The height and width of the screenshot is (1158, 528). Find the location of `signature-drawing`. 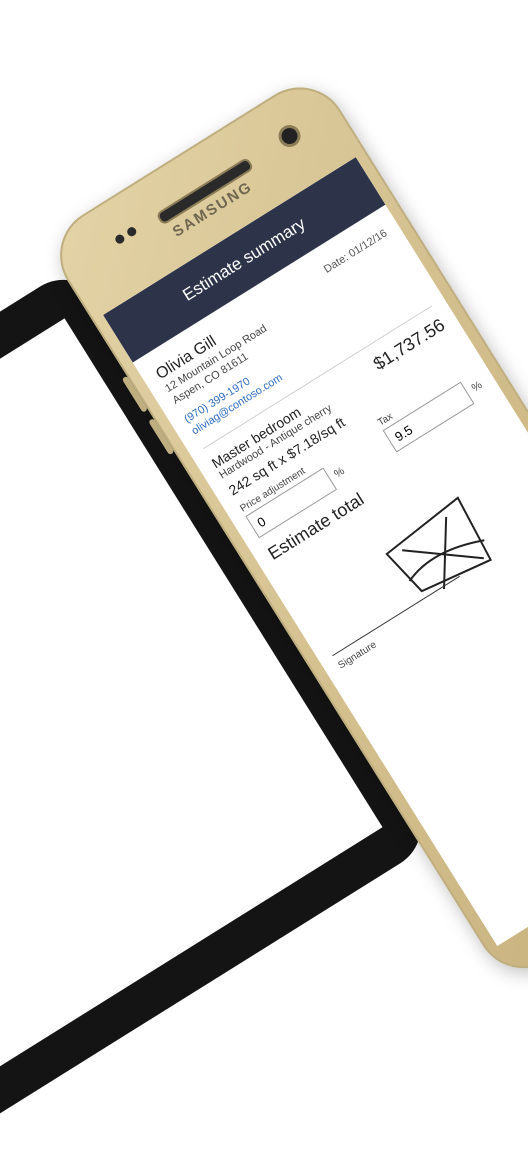

signature-drawing is located at coordinates (439, 544).